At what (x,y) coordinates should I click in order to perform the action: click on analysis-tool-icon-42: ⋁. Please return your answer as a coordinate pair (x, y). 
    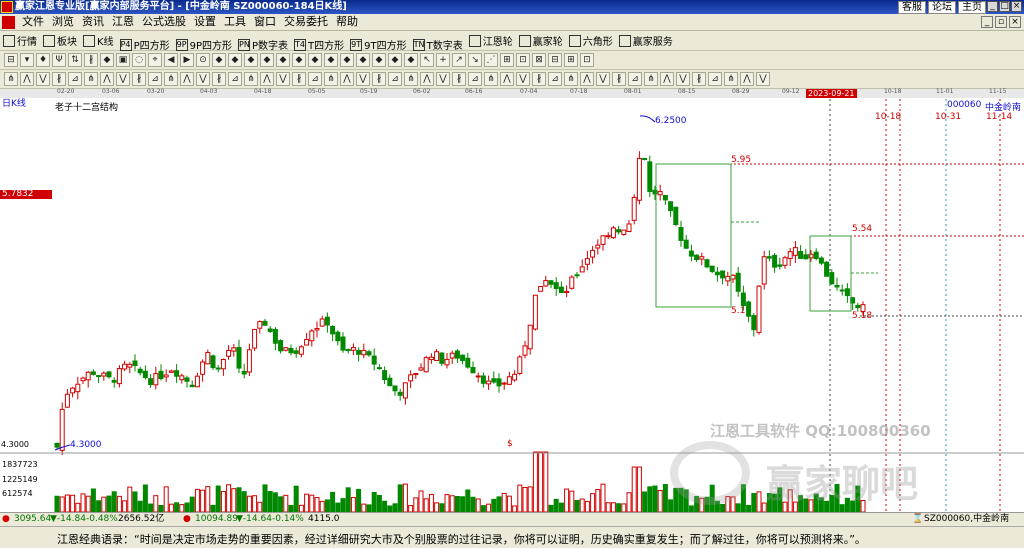
    Looking at the image, I should click on (683, 79).